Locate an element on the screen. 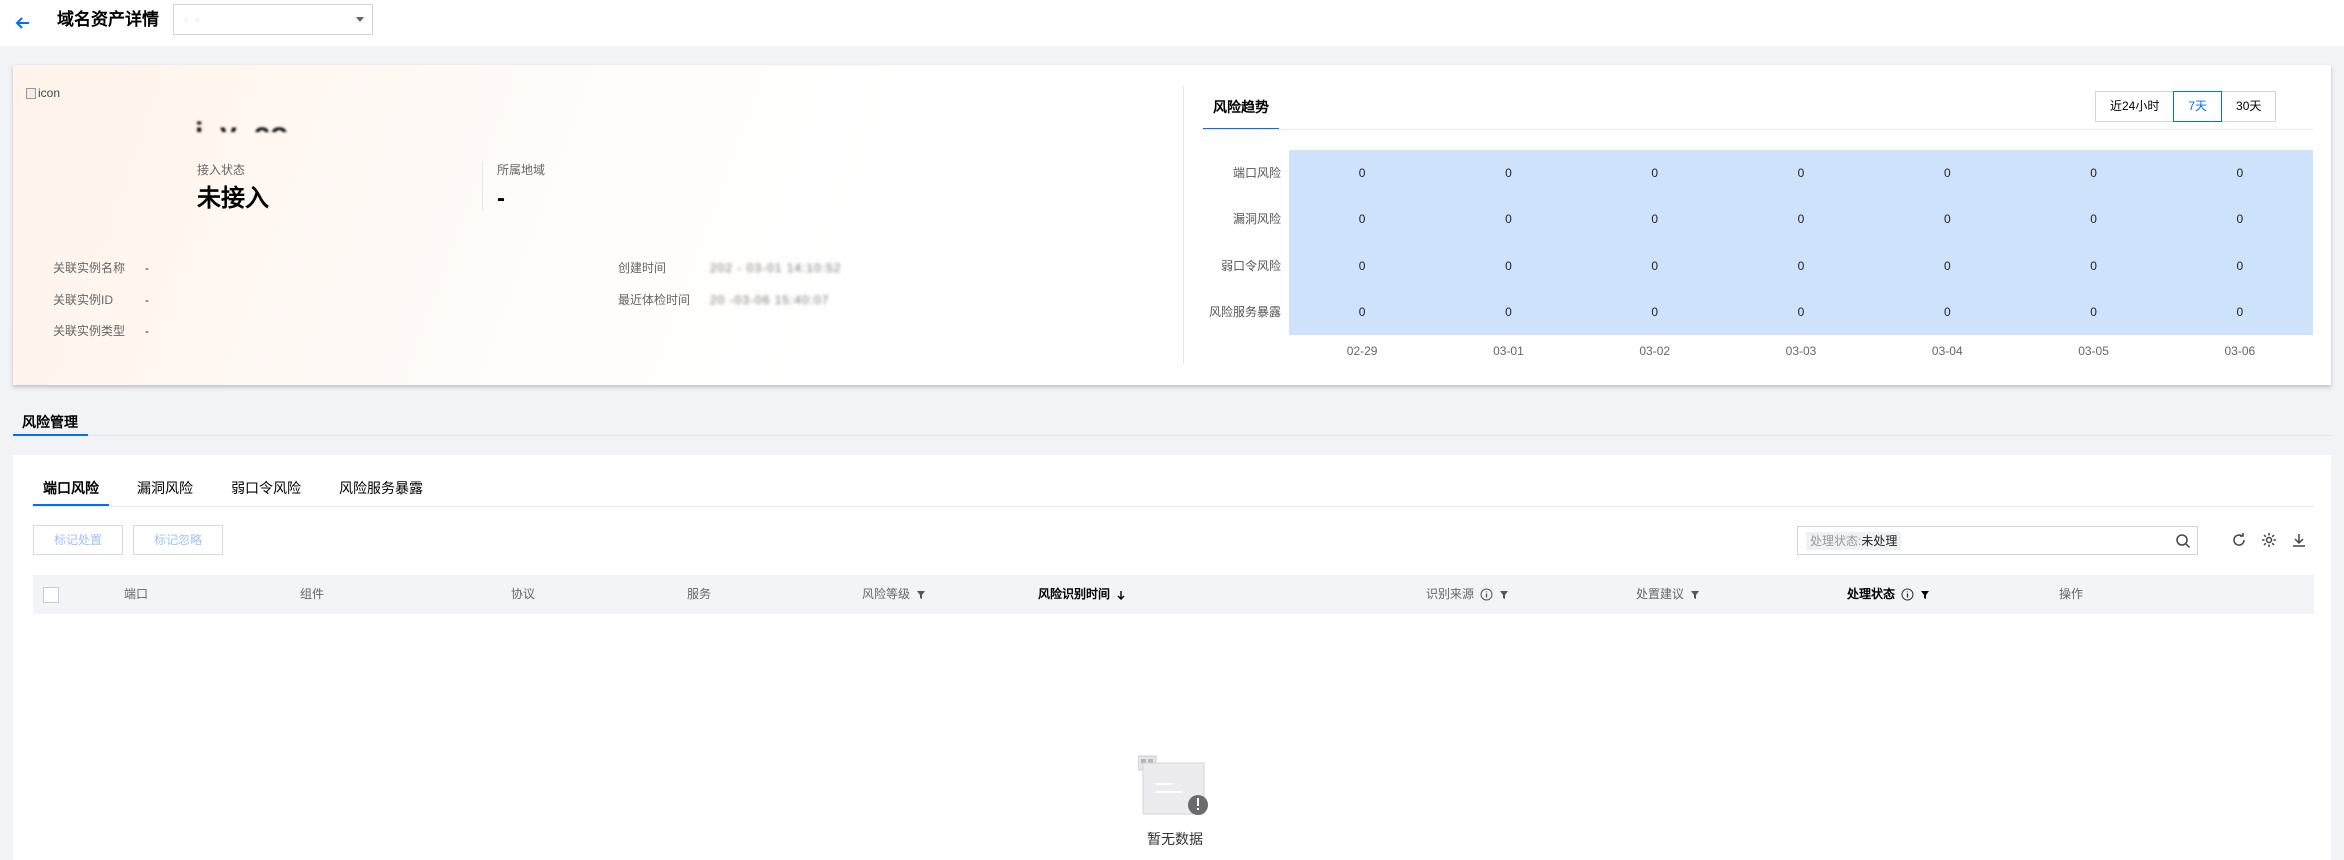 The width and height of the screenshot is (2344, 860). heatmap-column-label: 03-01 is located at coordinates (1508, 351).